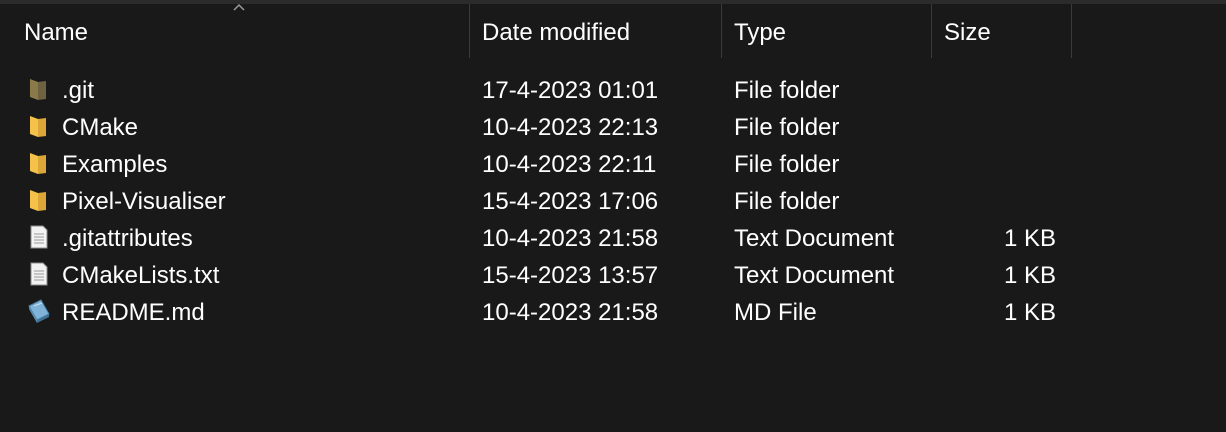 Image resolution: width=1226 pixels, height=432 pixels. Describe the element at coordinates (133, 312) in the screenshot. I see `file-name: README.md` at that location.